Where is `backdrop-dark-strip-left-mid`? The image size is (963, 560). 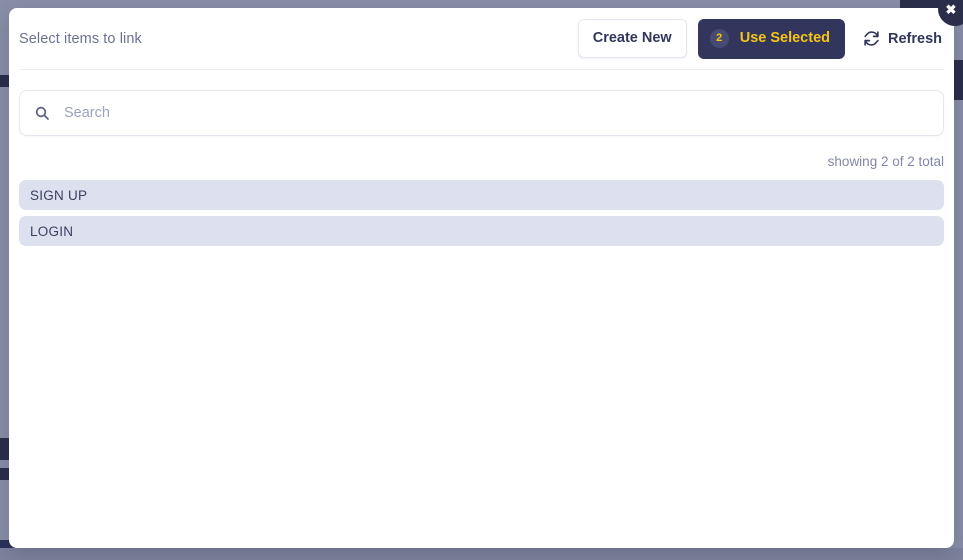
backdrop-dark-strip-left-mid is located at coordinates (4, 449).